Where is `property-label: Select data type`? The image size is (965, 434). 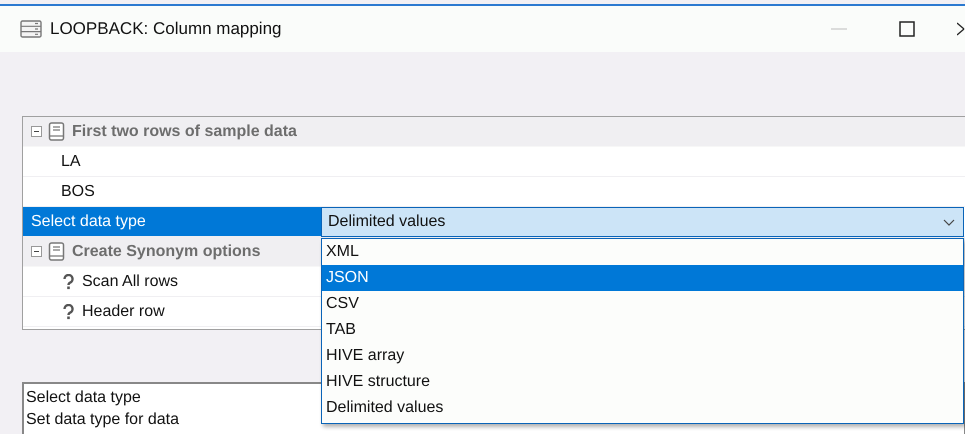
property-label: Select data type is located at coordinates (172, 221).